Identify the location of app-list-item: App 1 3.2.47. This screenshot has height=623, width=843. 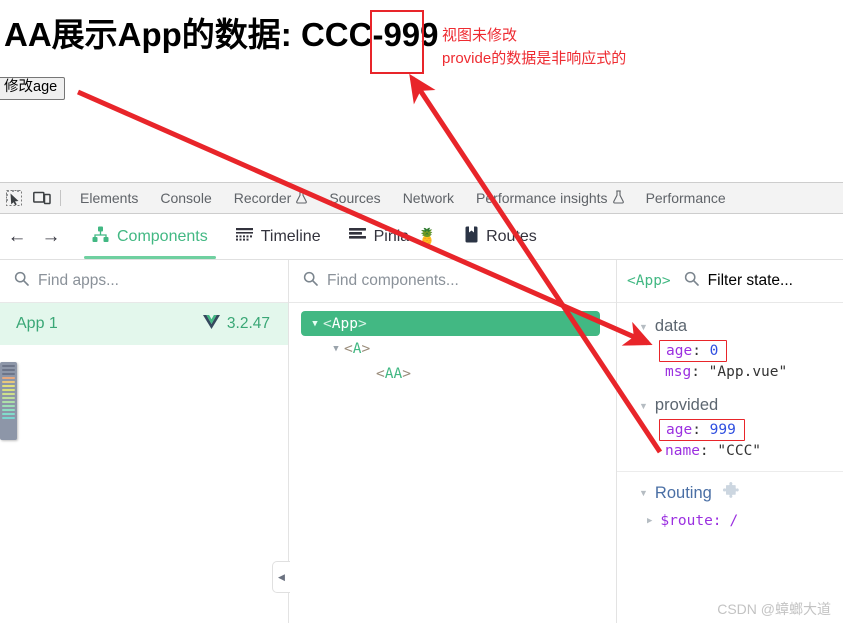
(144, 324).